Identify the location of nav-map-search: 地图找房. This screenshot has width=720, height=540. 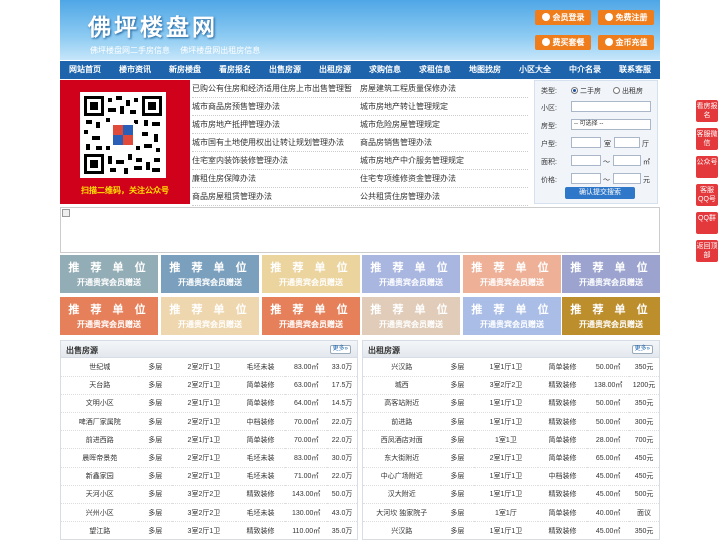
(485, 70).